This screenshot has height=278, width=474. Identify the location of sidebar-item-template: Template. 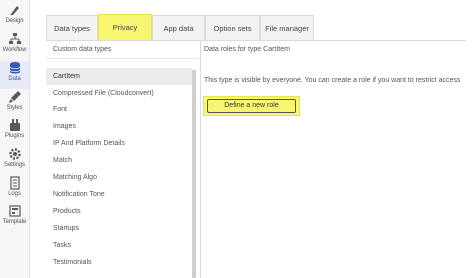
(14, 218).